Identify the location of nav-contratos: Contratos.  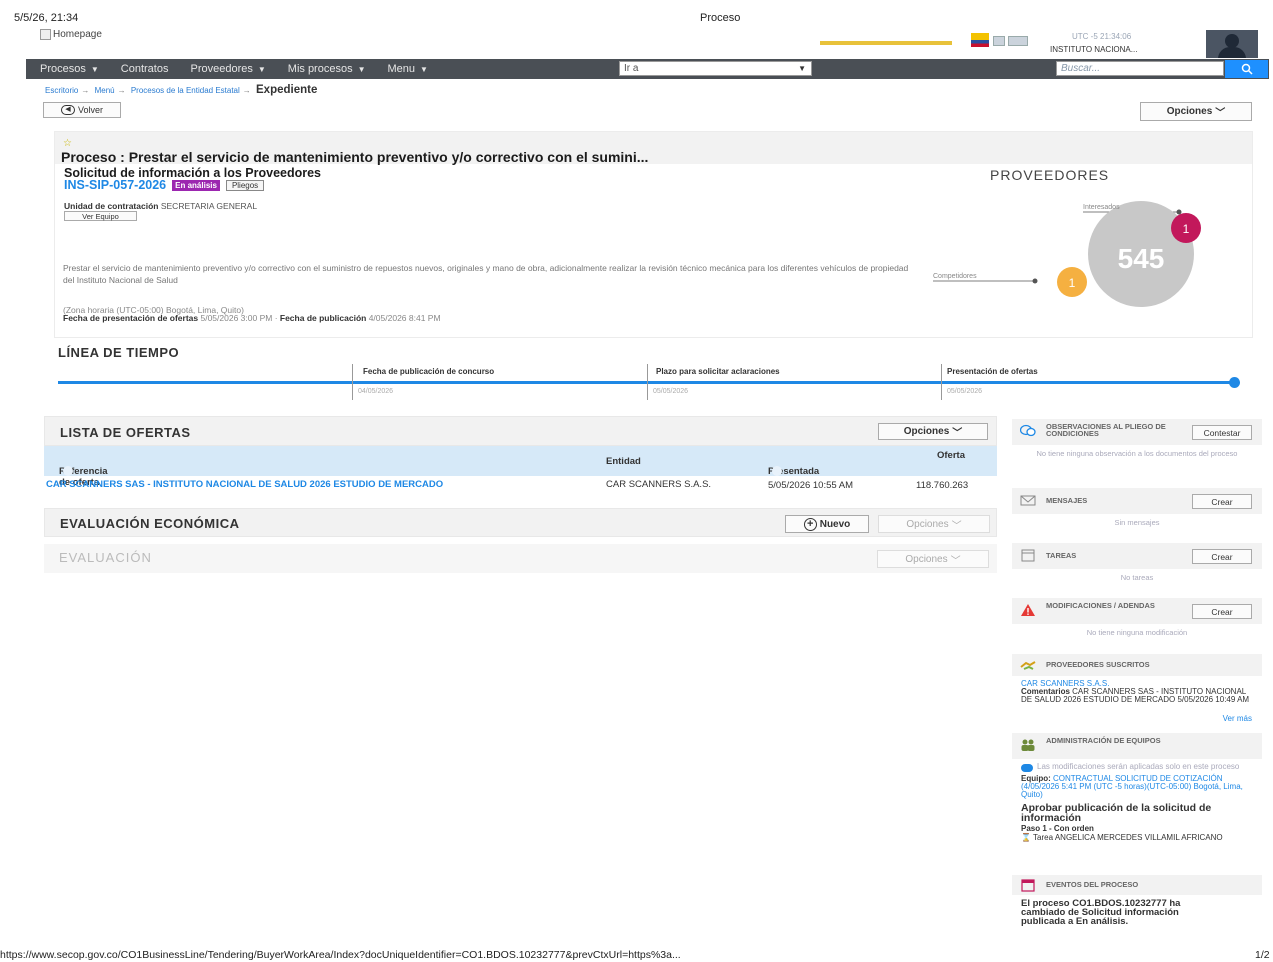
(145, 69).